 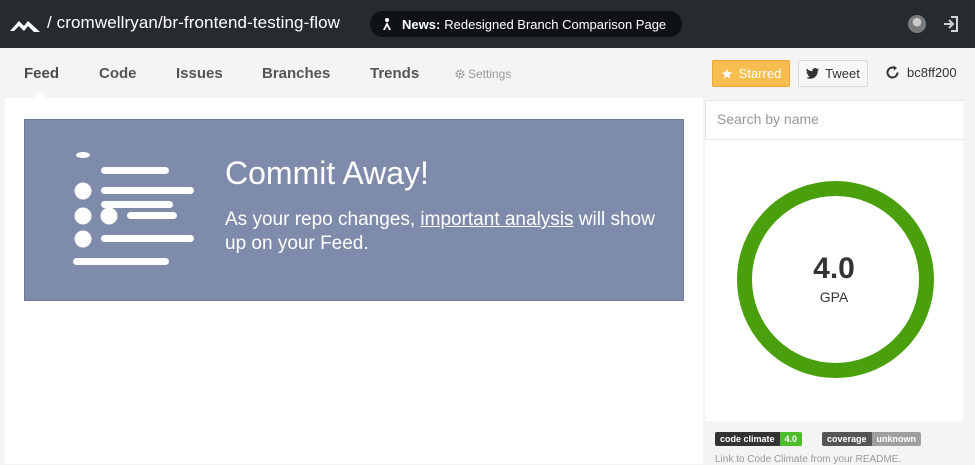 I want to click on gear-icon, so click(x=460, y=74).